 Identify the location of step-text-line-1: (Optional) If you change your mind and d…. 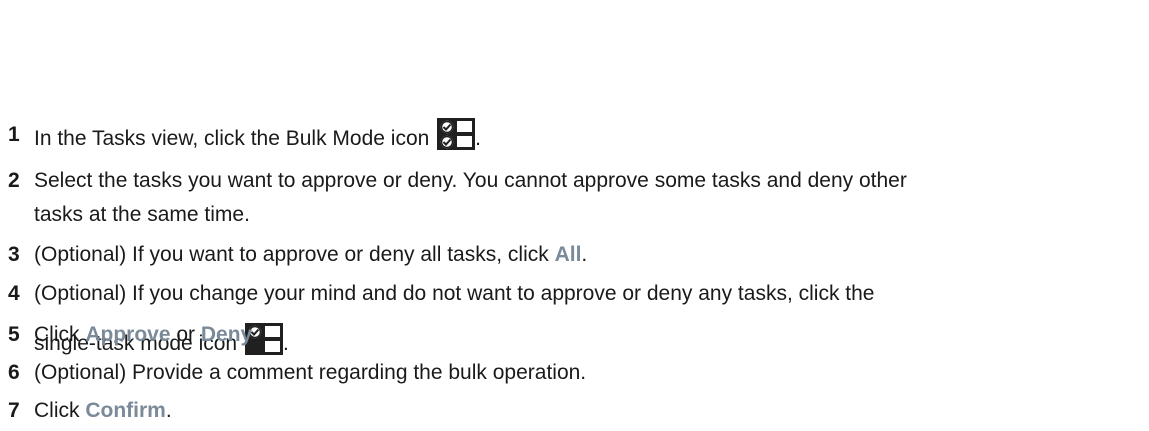
(454, 293).